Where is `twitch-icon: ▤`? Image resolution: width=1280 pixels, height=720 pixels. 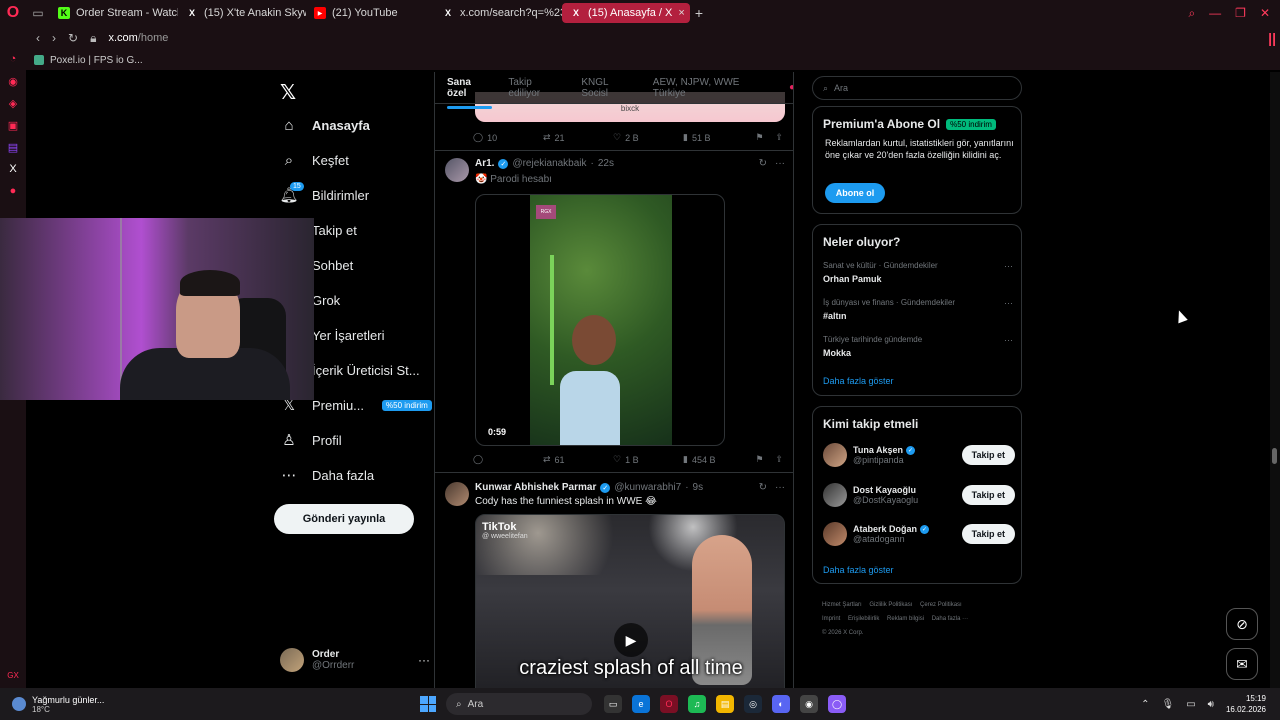 twitch-icon: ▤ is located at coordinates (13, 147).